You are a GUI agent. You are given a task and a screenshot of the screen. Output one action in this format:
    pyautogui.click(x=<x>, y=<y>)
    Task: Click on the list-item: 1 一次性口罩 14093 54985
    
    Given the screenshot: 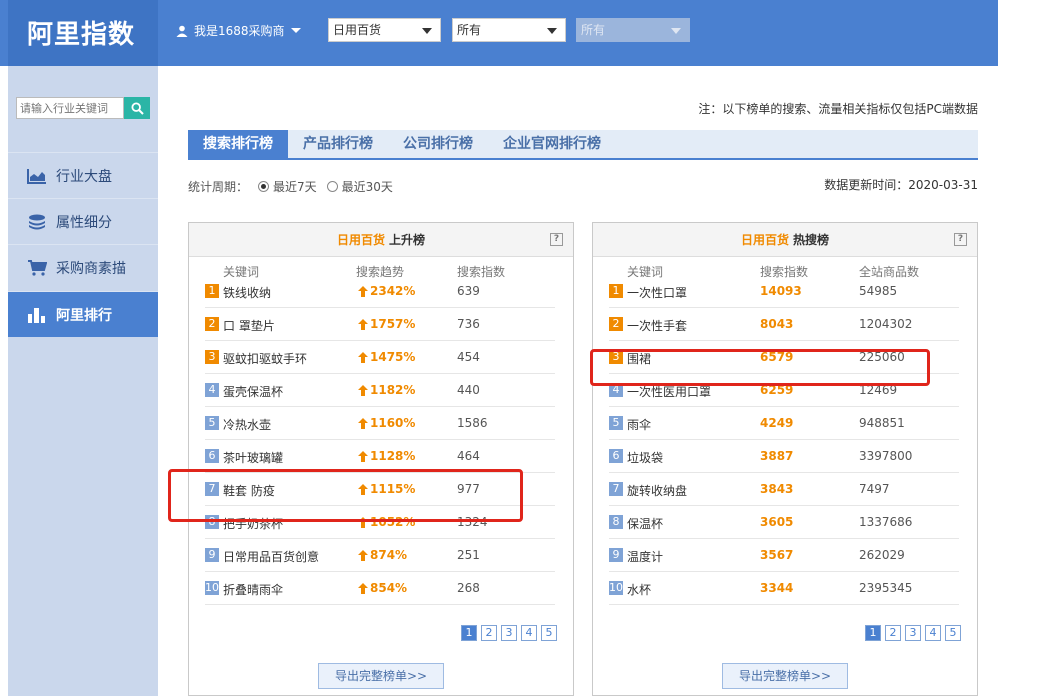 What is the action you would take?
    pyautogui.click(x=784, y=291)
    